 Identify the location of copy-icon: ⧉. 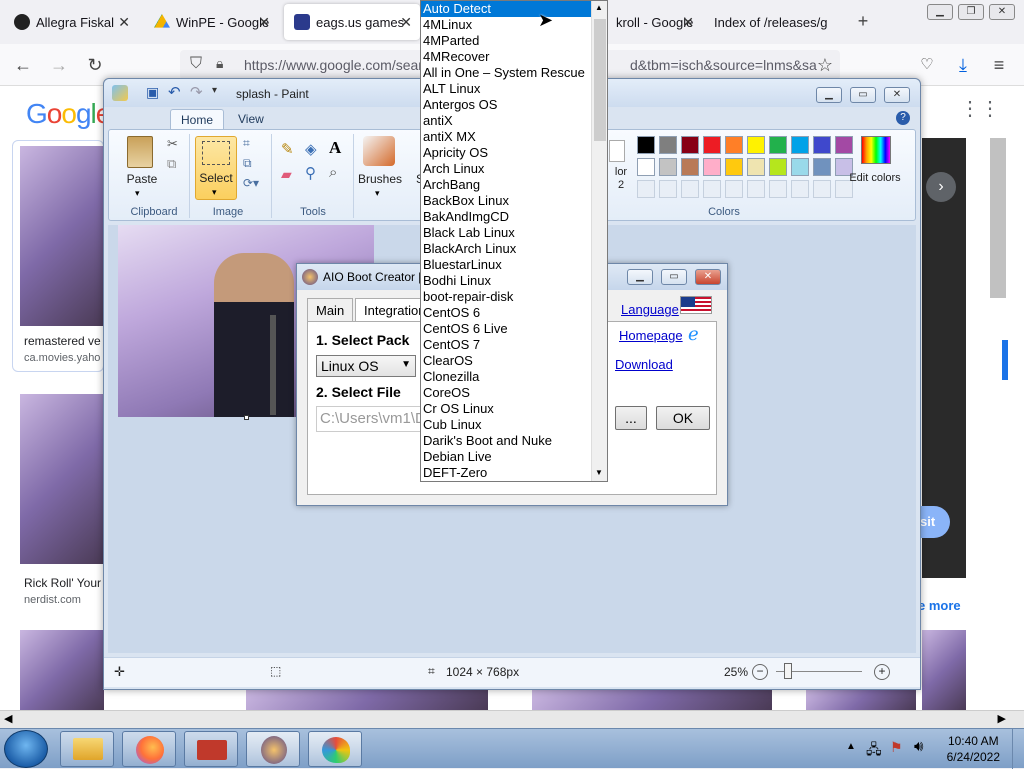
(171, 164).